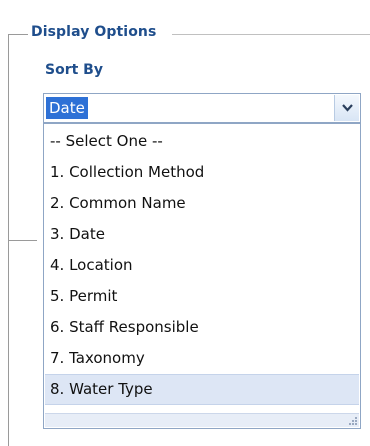 Image resolution: width=370 pixels, height=446 pixels. What do you see at coordinates (202, 358) in the screenshot?
I see `option-taxonomy: 7. Taxonomy` at bounding box center [202, 358].